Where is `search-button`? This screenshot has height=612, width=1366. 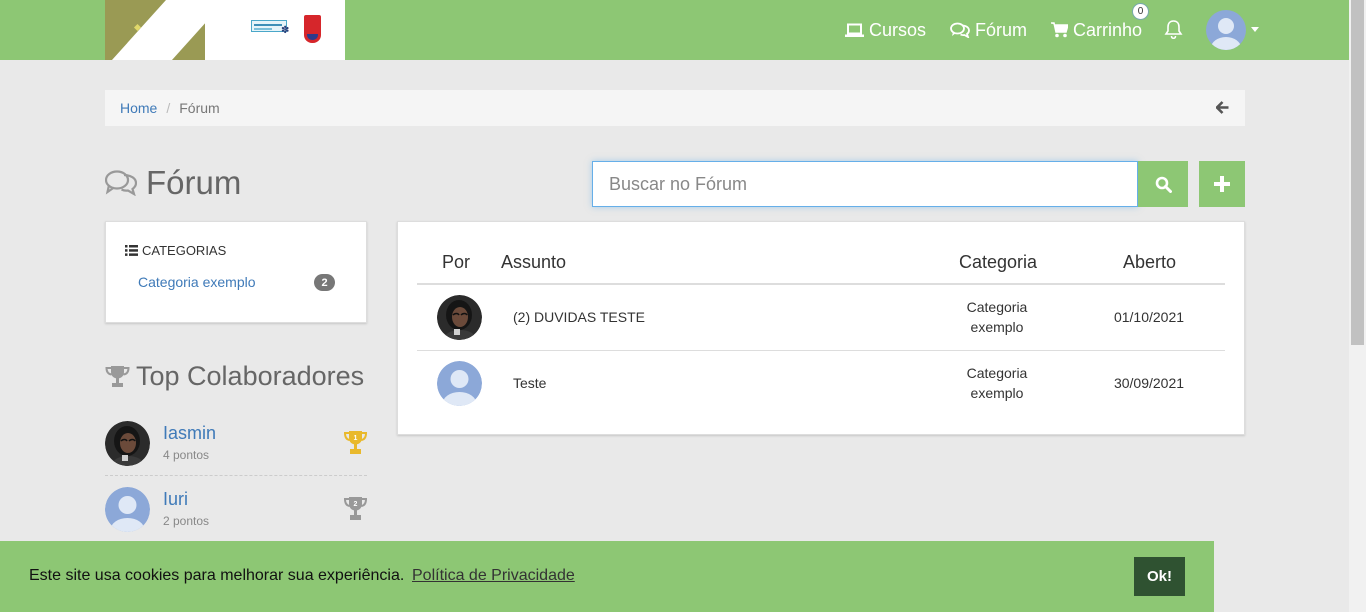
search-button is located at coordinates (1163, 184).